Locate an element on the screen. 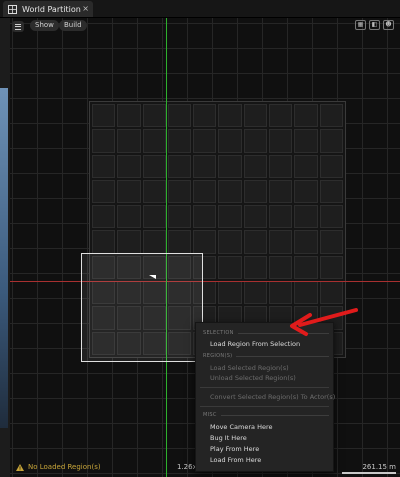 Image resolution: width=400 pixels, height=477 pixels. menu-item-move-camera-here: Move Camera Here is located at coordinates (241, 427).